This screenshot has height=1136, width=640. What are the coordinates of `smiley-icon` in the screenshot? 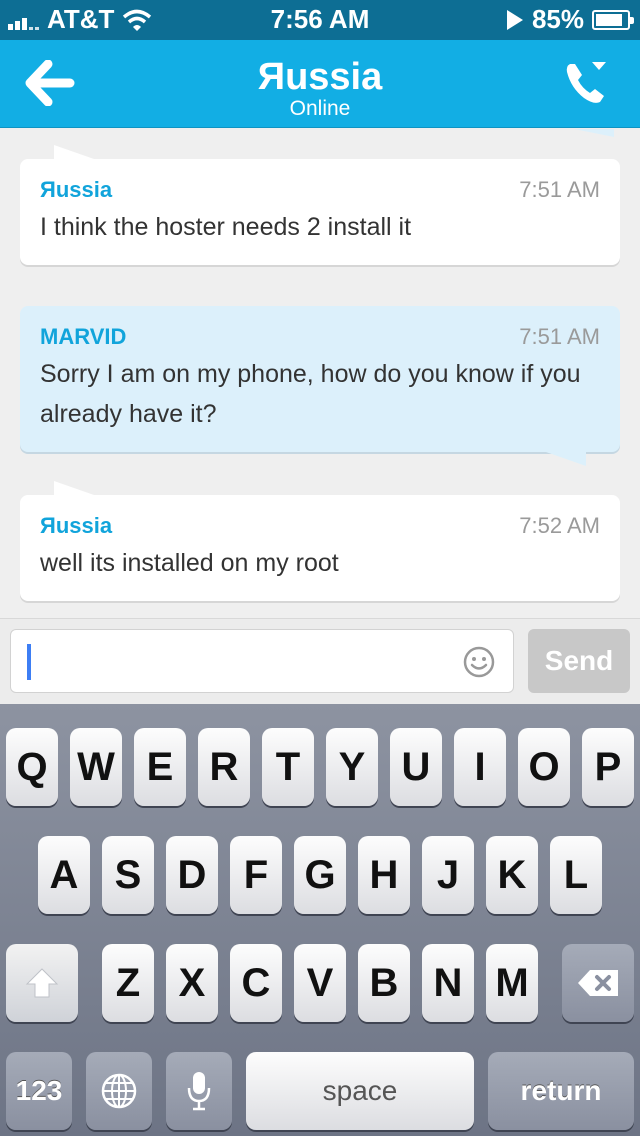 It's located at (479, 662).